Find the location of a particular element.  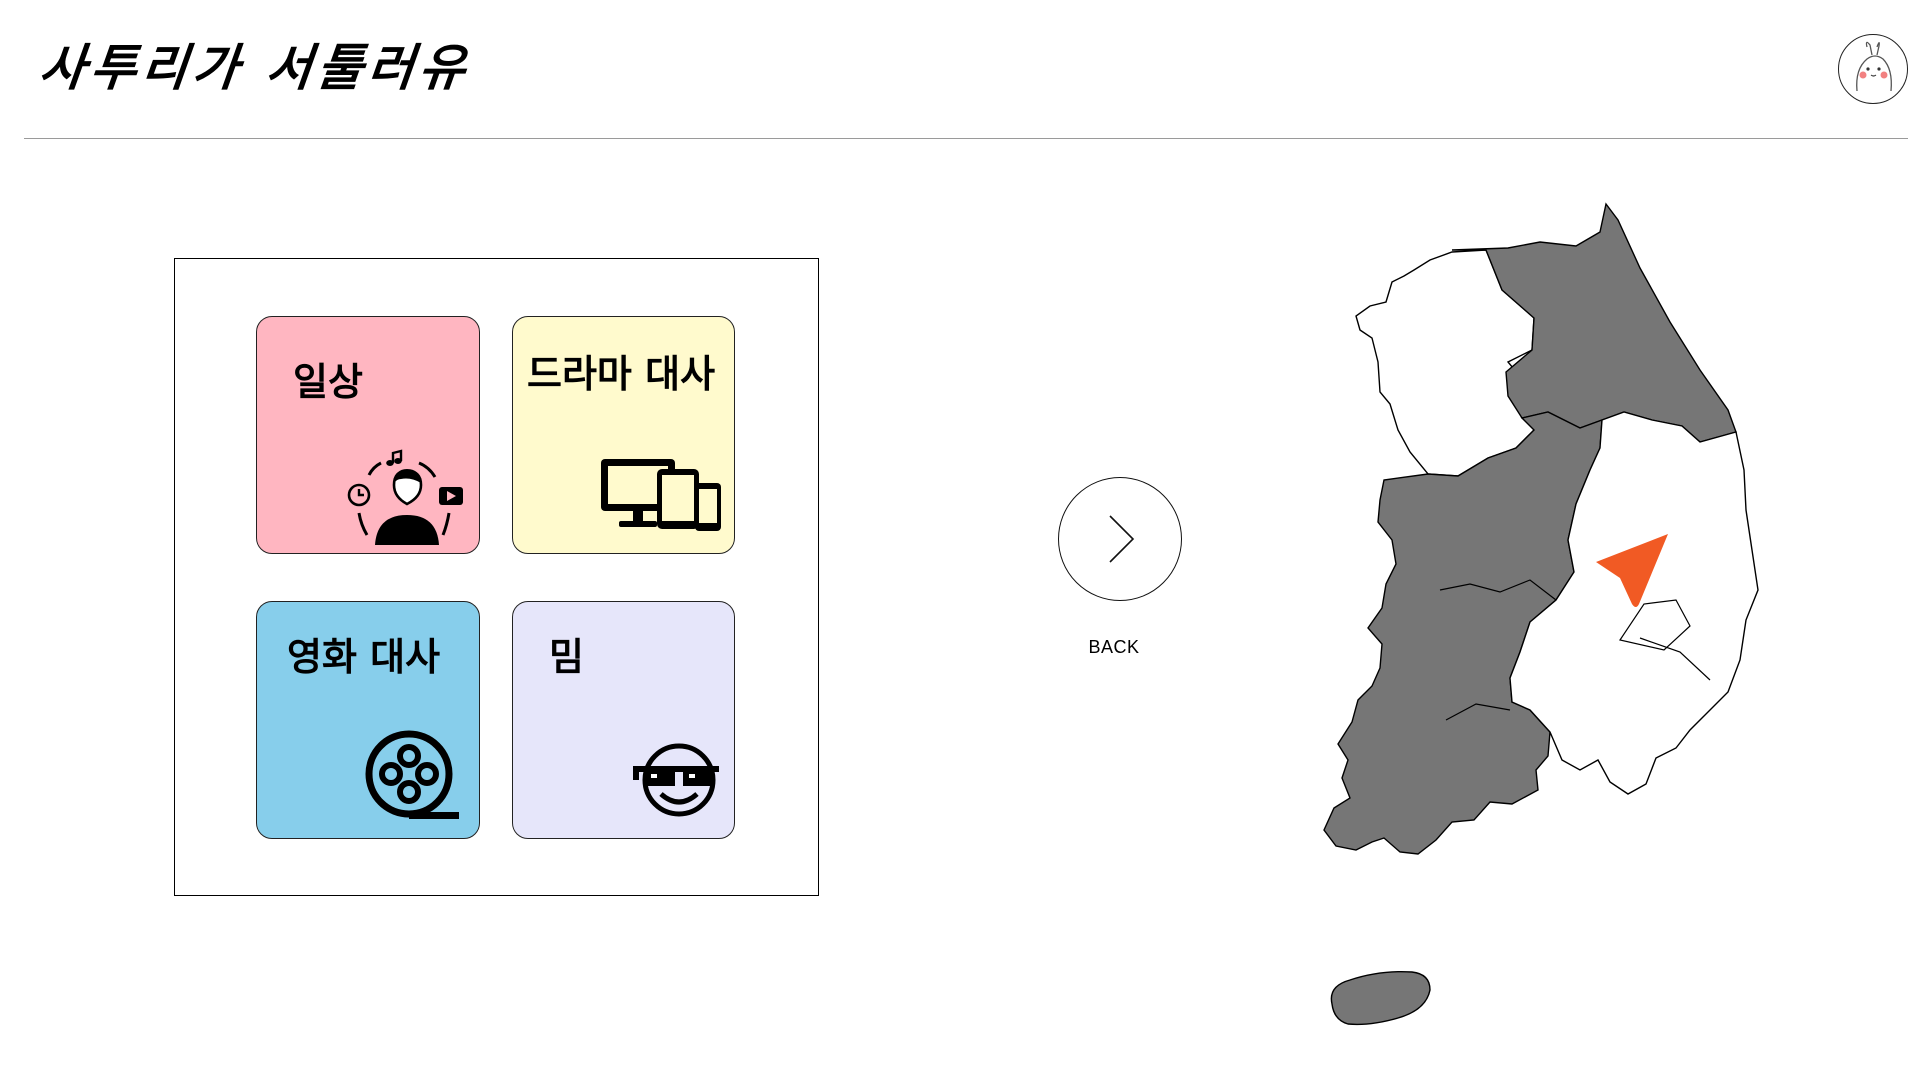

back-label: BACK is located at coordinates (1114, 647).